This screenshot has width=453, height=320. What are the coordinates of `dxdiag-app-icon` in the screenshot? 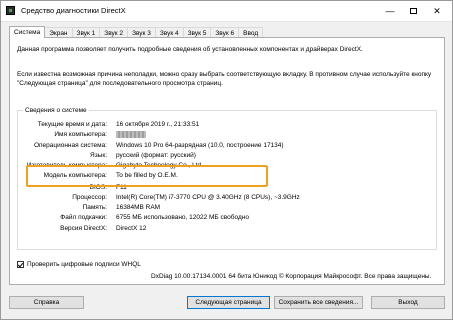 It's located at (10, 10).